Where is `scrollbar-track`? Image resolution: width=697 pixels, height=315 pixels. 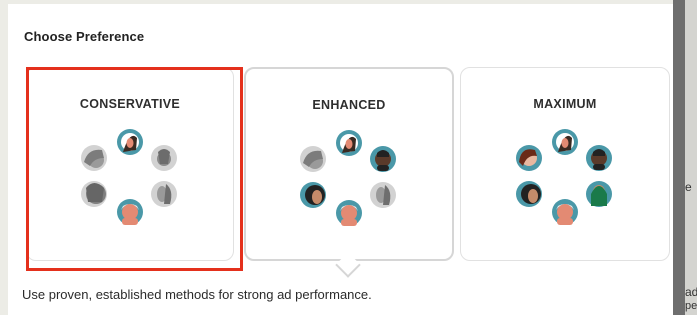 scrollbar-track is located at coordinates (679, 157).